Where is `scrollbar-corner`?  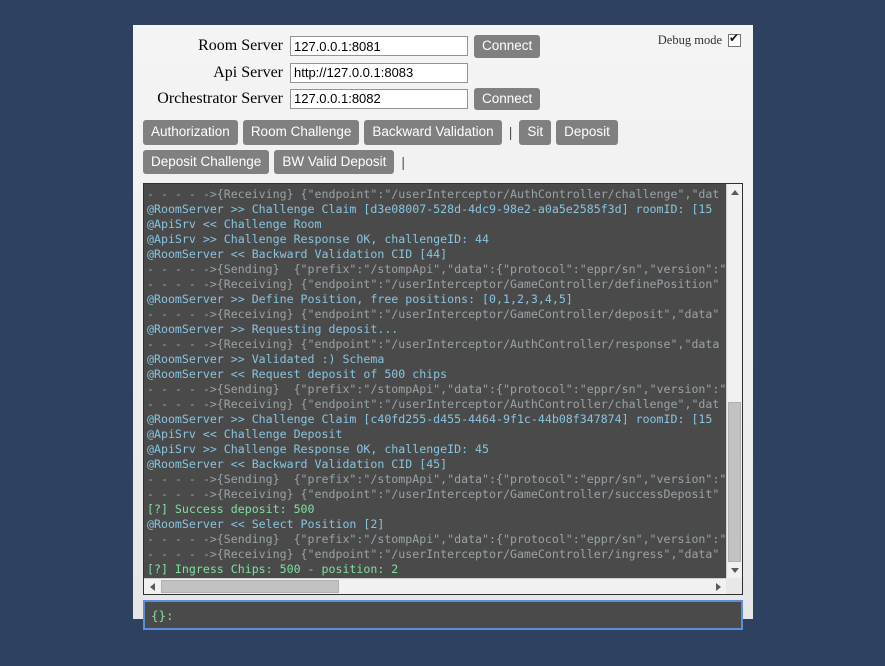
scrollbar-corner is located at coordinates (734, 586).